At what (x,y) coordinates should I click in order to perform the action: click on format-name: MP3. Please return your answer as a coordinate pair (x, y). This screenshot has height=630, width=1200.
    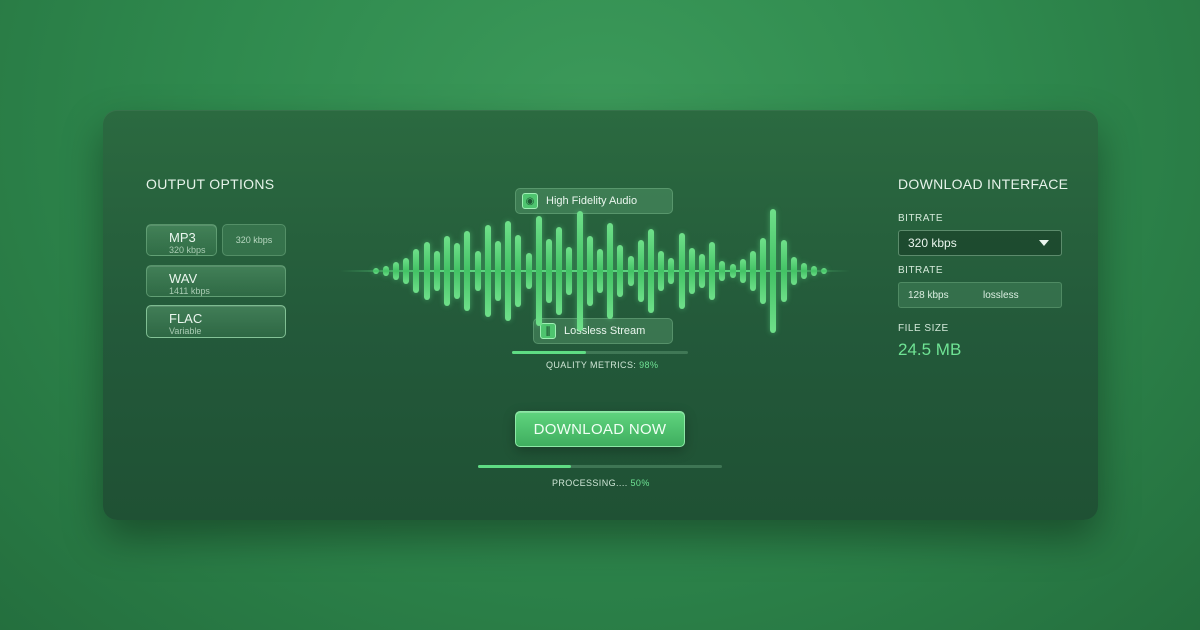
    Looking at the image, I should click on (182, 237).